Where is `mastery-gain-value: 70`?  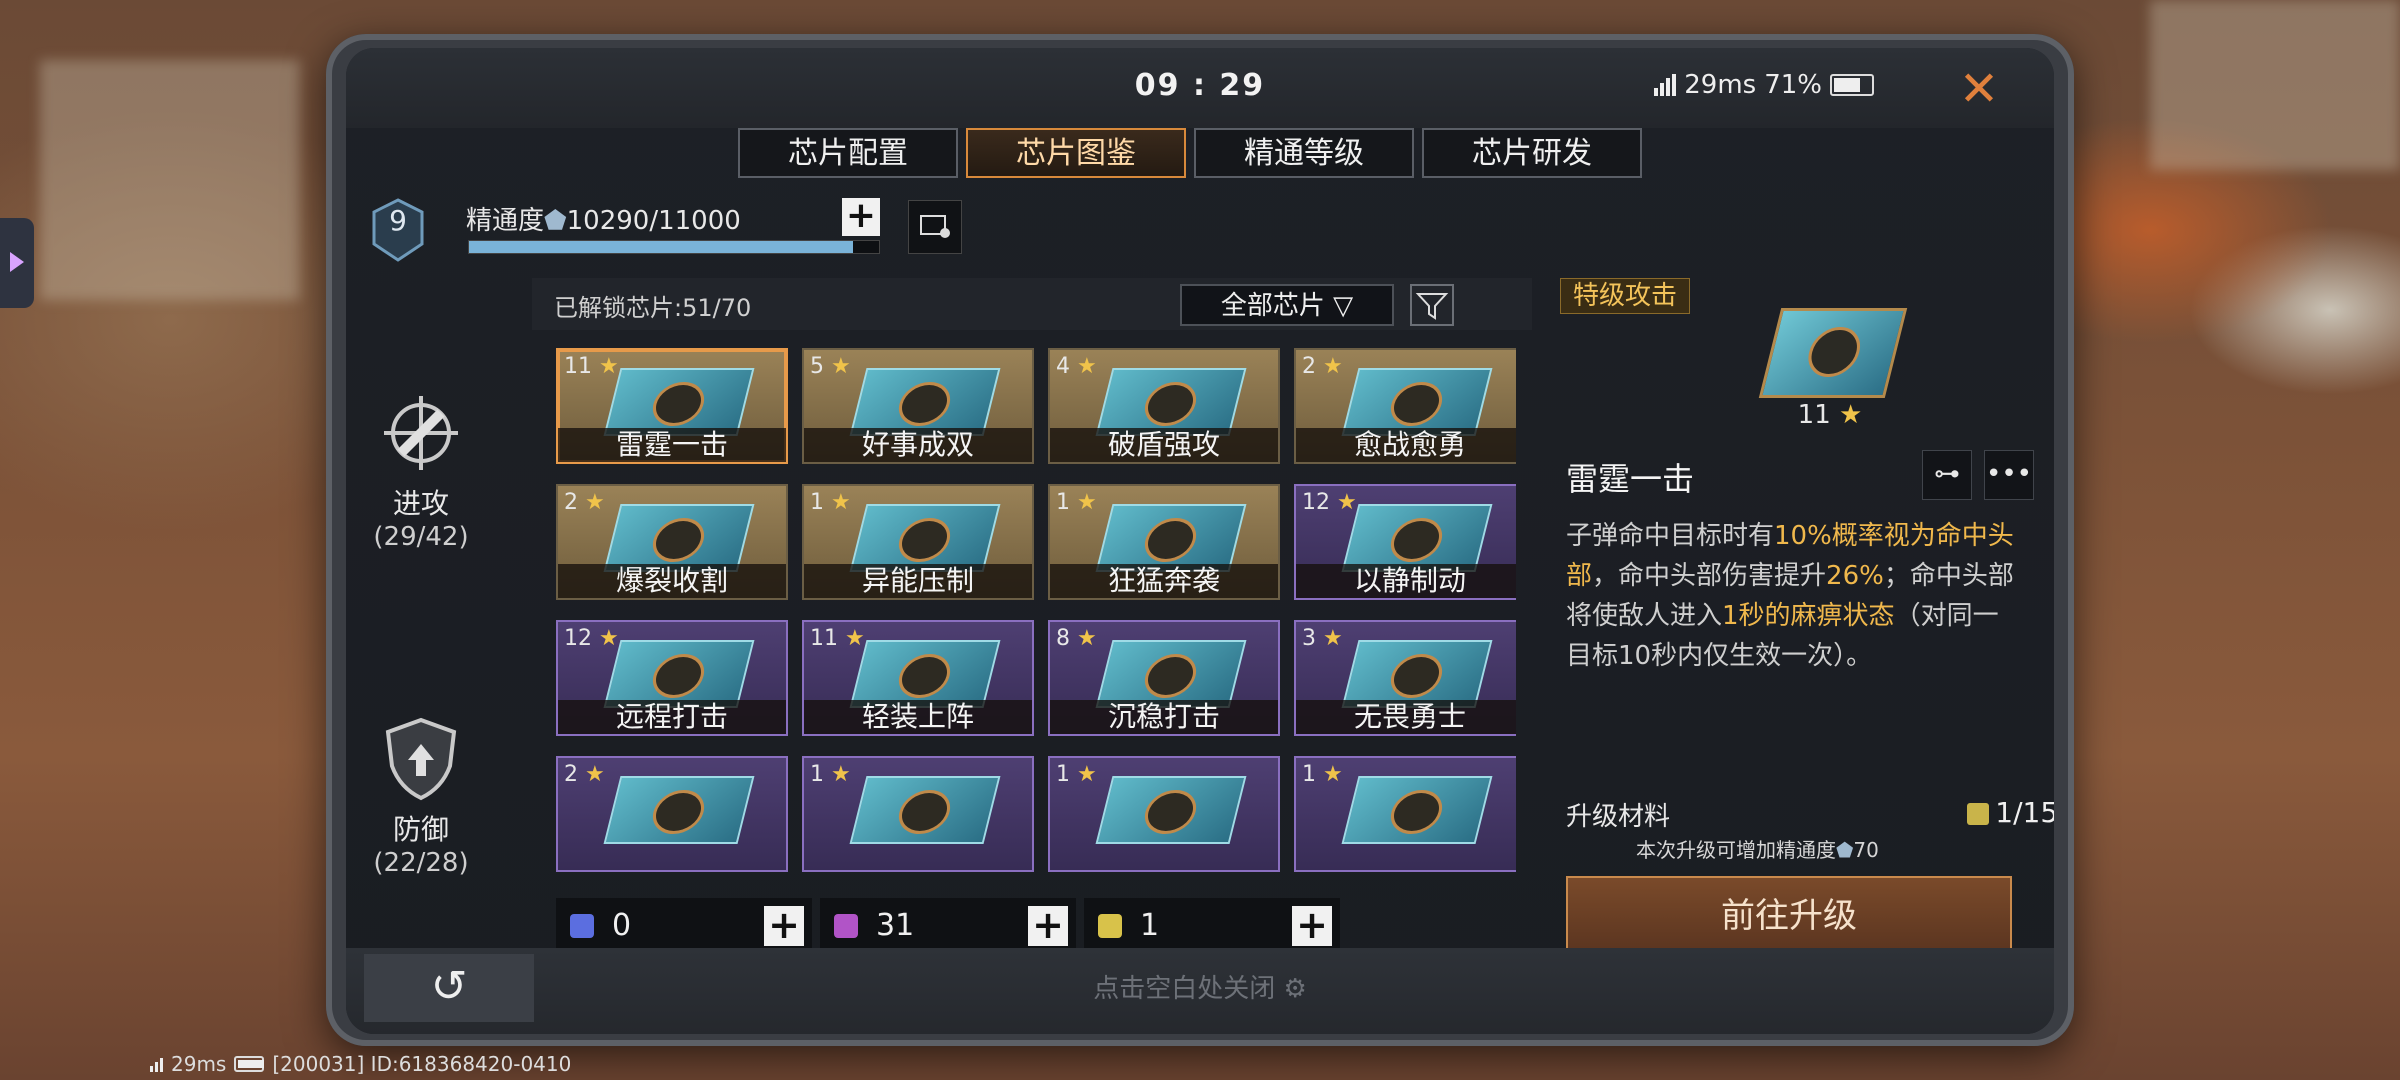 mastery-gain-value: 70 is located at coordinates (1866, 850).